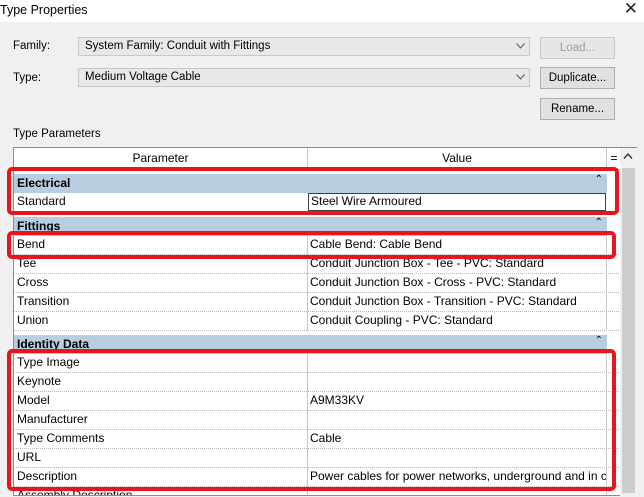 Image resolution: width=644 pixels, height=497 pixels. What do you see at coordinates (143, 77) in the screenshot?
I see `type-value: Medium Voltage Cable` at bounding box center [143, 77].